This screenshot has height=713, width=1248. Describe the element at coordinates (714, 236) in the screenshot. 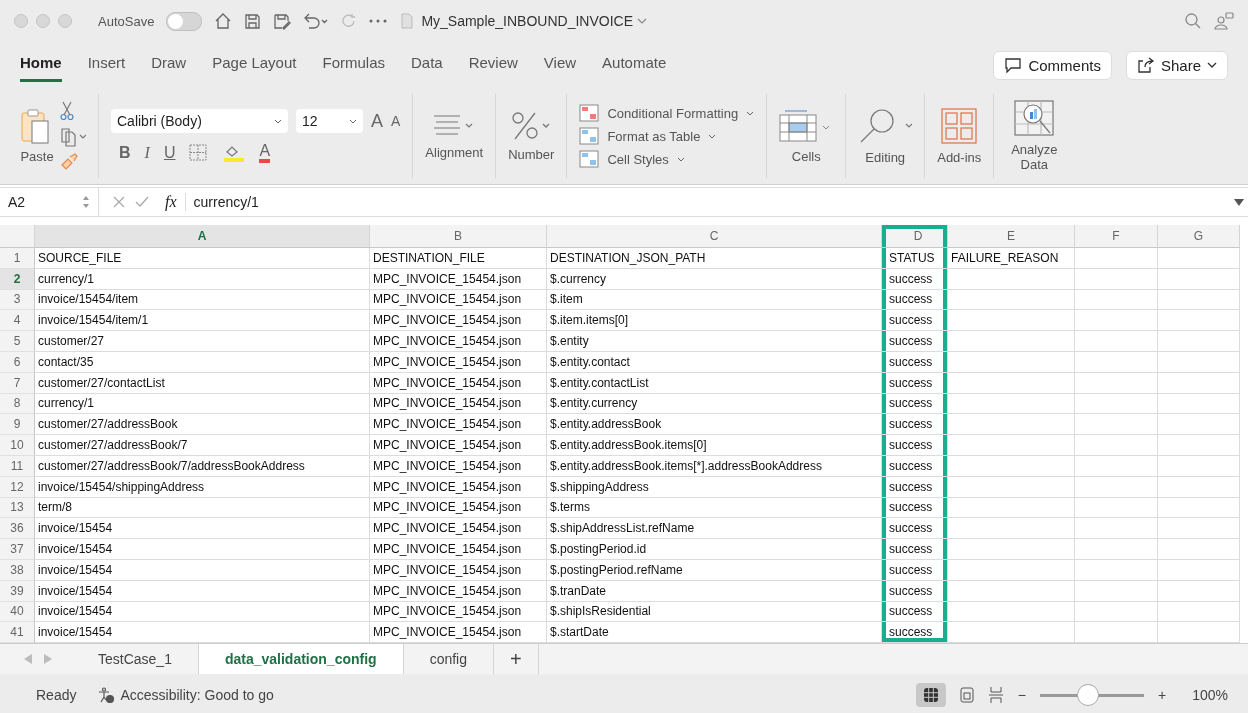

I see `column-header: C` at that location.